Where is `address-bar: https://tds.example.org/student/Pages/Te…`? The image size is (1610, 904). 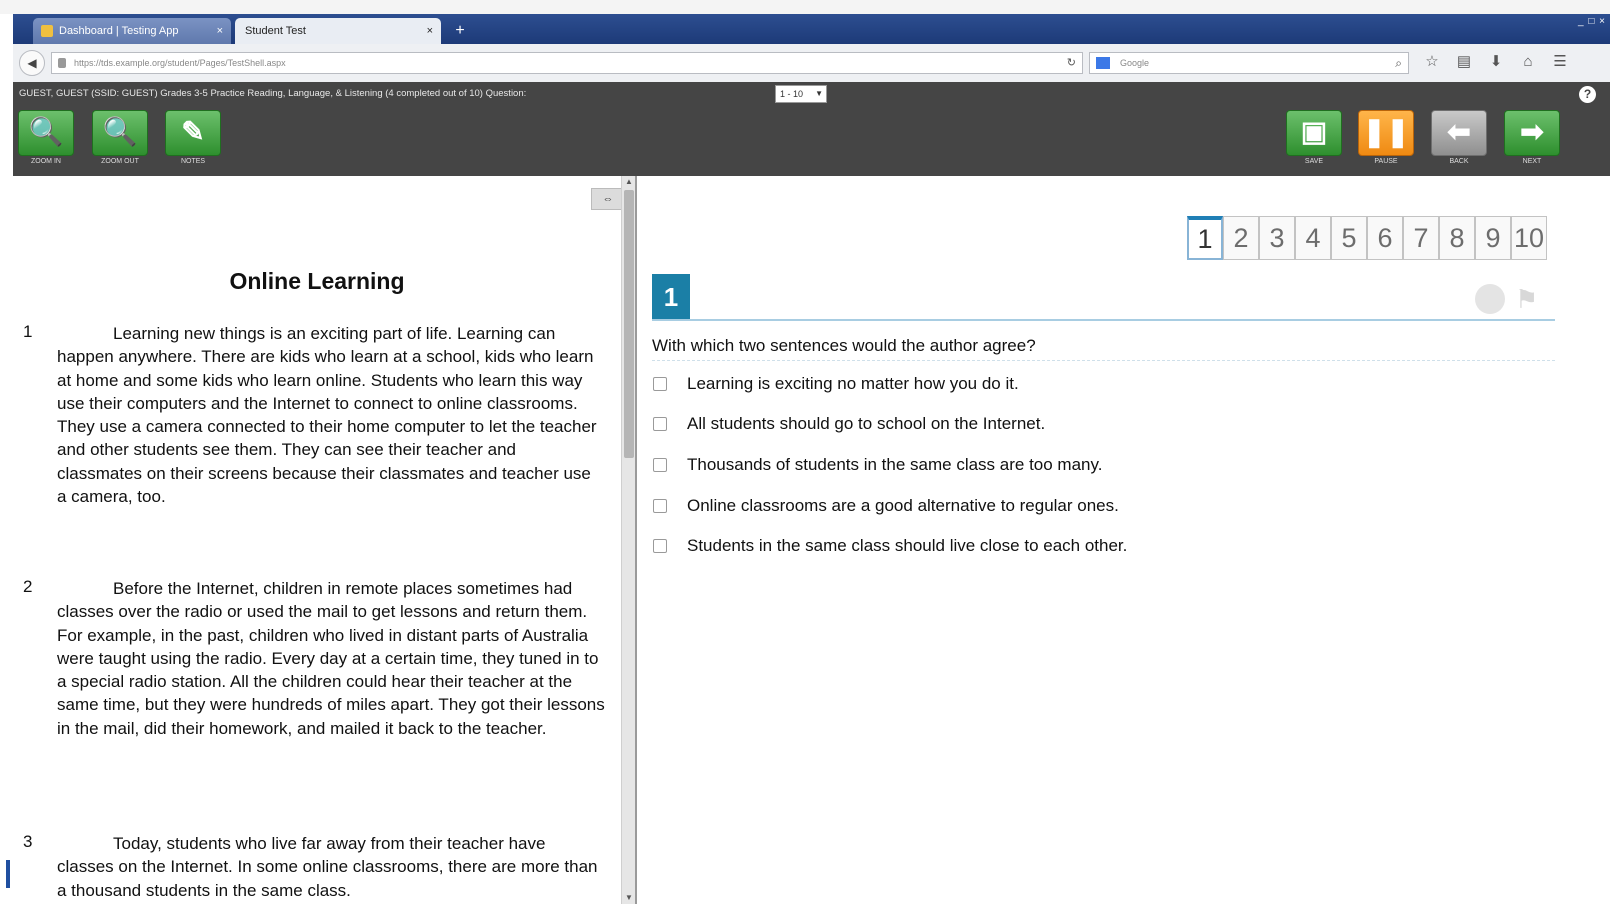 address-bar: https://tds.example.org/student/Pages/Te… is located at coordinates (567, 63).